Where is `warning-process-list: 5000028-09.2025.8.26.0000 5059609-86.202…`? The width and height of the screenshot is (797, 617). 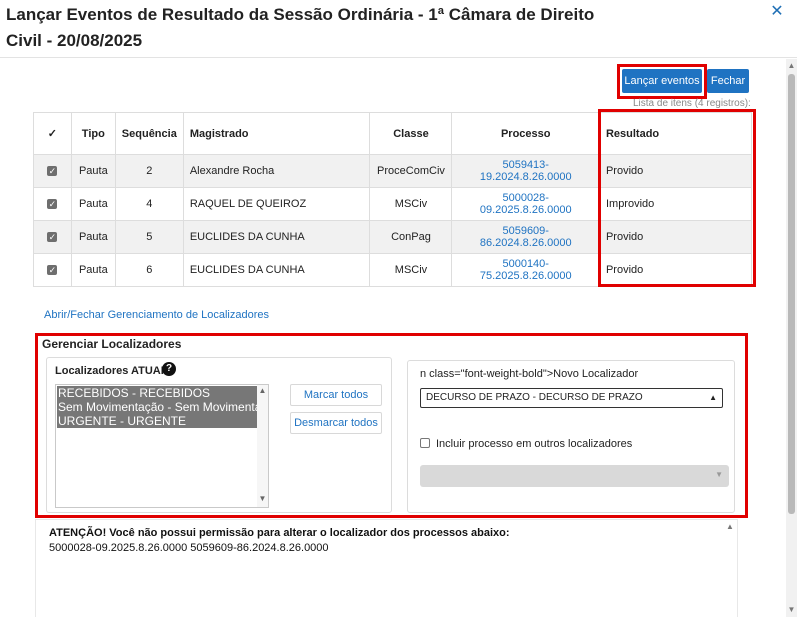
warning-process-list: 5000028-09.2025.8.26.0000 5059609-86.202… is located at coordinates (189, 548).